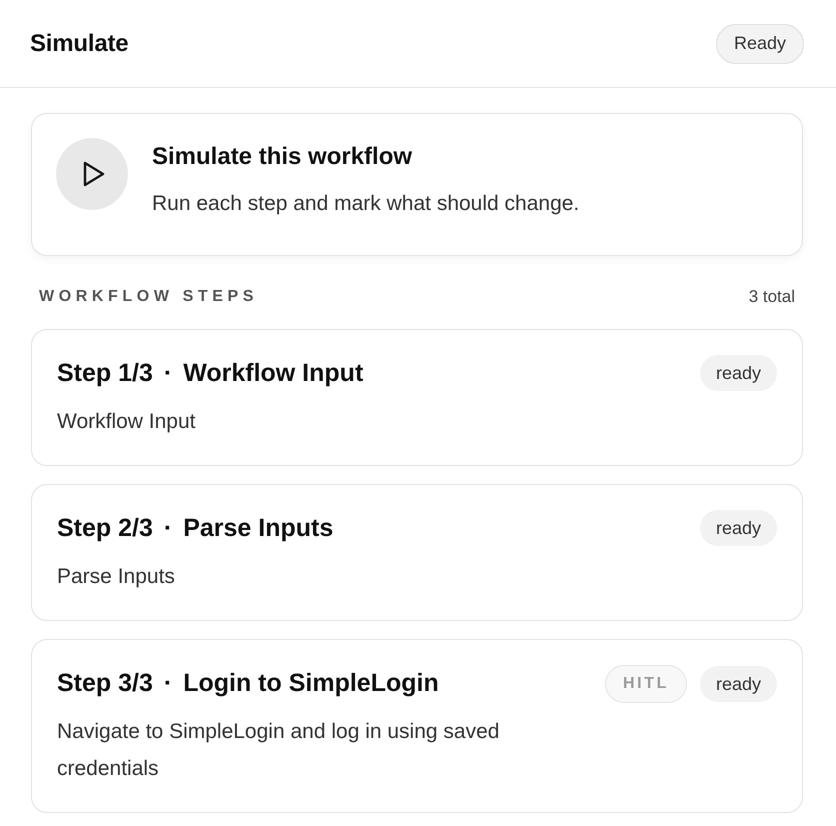  Describe the element at coordinates (105, 373) in the screenshot. I see `step-number: Step 1/3` at that location.